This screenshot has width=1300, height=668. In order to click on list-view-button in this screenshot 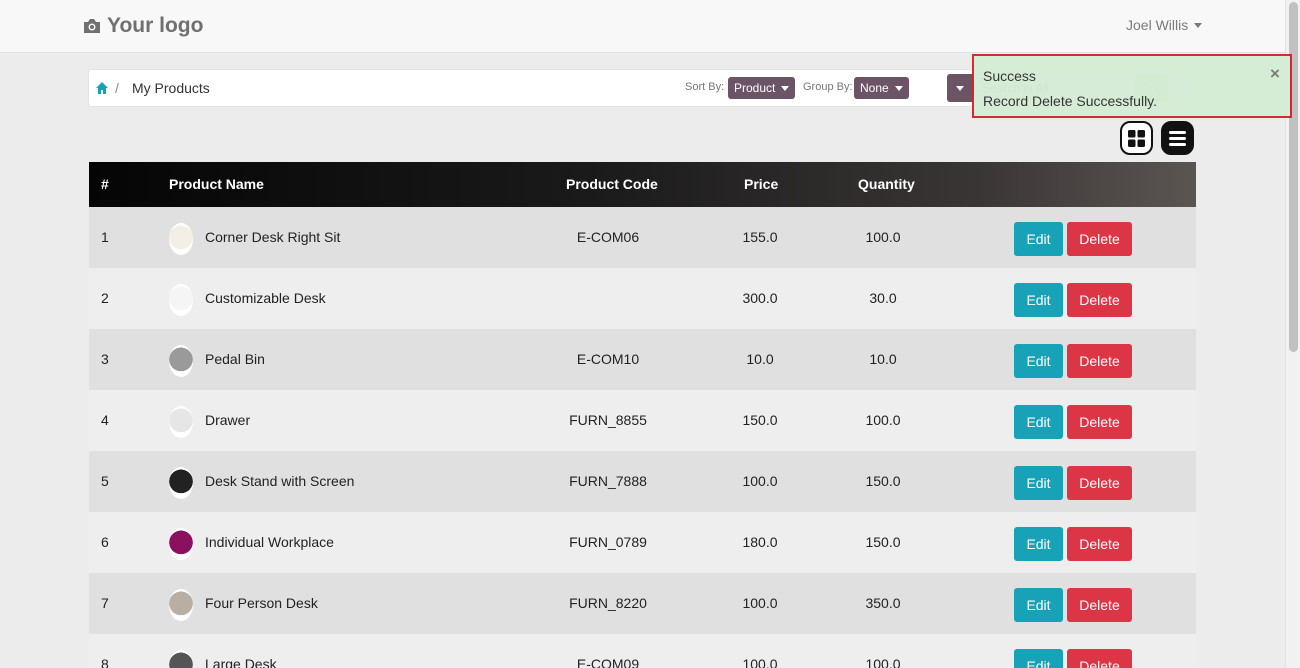, I will do `click(1177, 138)`.